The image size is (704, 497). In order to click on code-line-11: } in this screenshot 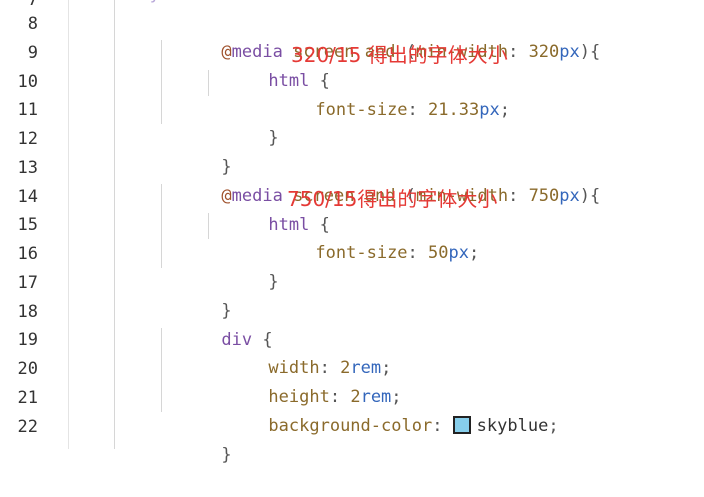, I will do `click(386, 122)`.